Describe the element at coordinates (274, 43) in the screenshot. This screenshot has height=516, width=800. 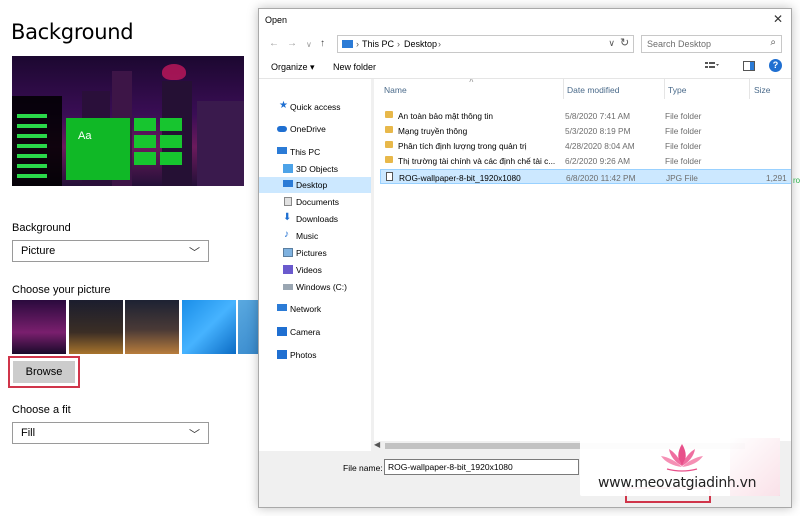
I see `back-arrow-icon: ←` at that location.